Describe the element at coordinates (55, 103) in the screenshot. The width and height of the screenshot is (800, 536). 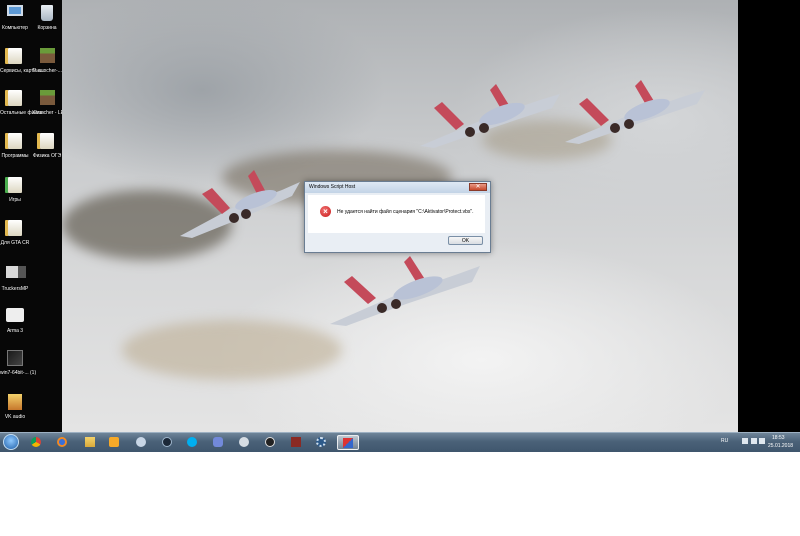
I see `desktop-icon-xauncher: Xauncher - LEGACY` at that location.